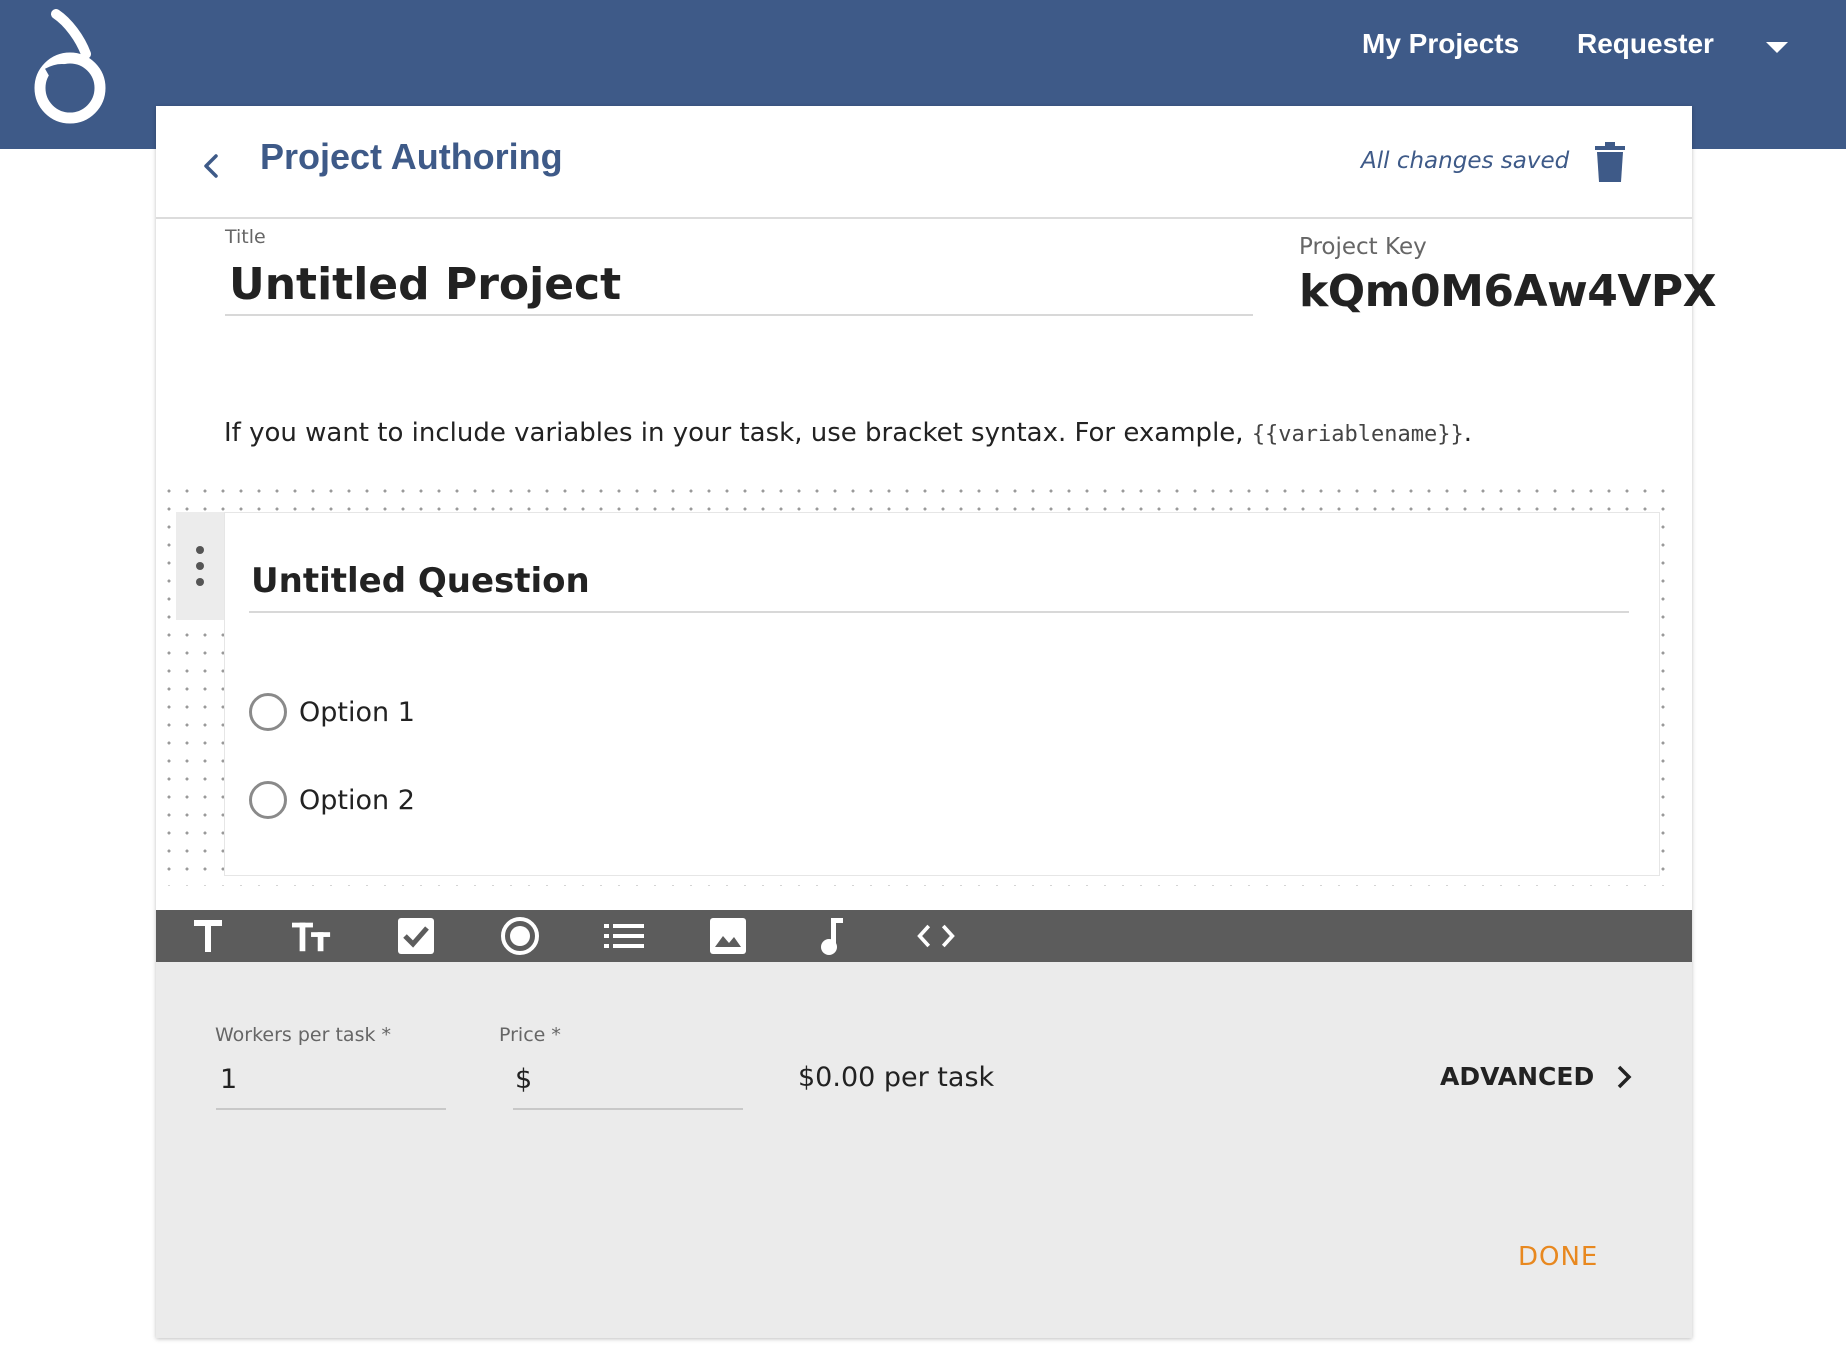 The height and width of the screenshot is (1356, 1846). Describe the element at coordinates (1777, 47) in the screenshot. I see `chevron-down-icon` at that location.